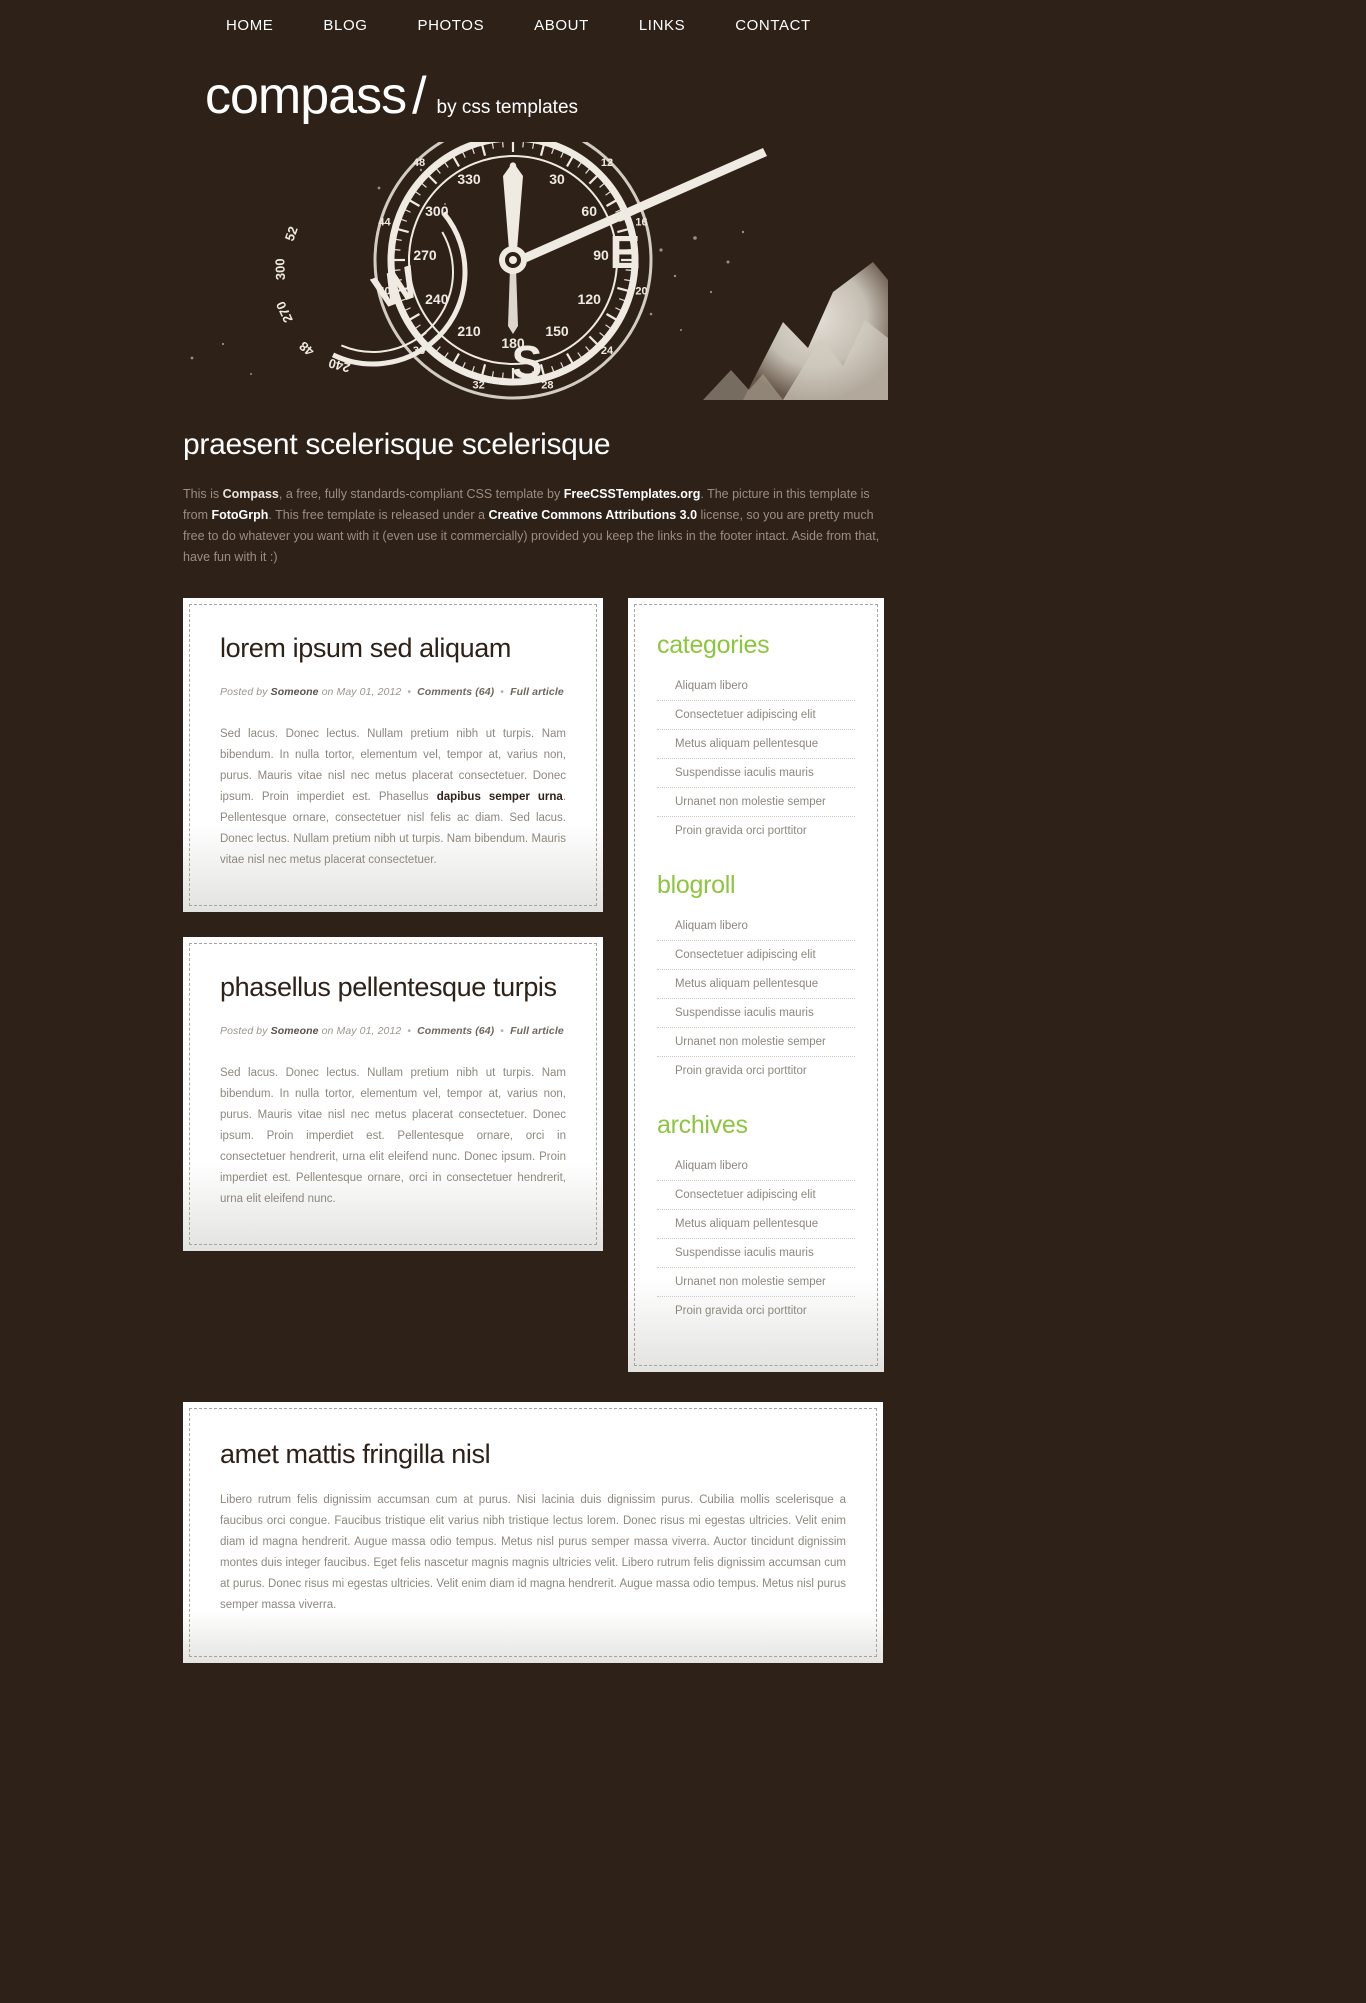 This screenshot has height=2003, width=1366. I want to click on main-menu: HOME BLOG PHOTOS ABOUT LINKS CONTACT, so click(531, 25).